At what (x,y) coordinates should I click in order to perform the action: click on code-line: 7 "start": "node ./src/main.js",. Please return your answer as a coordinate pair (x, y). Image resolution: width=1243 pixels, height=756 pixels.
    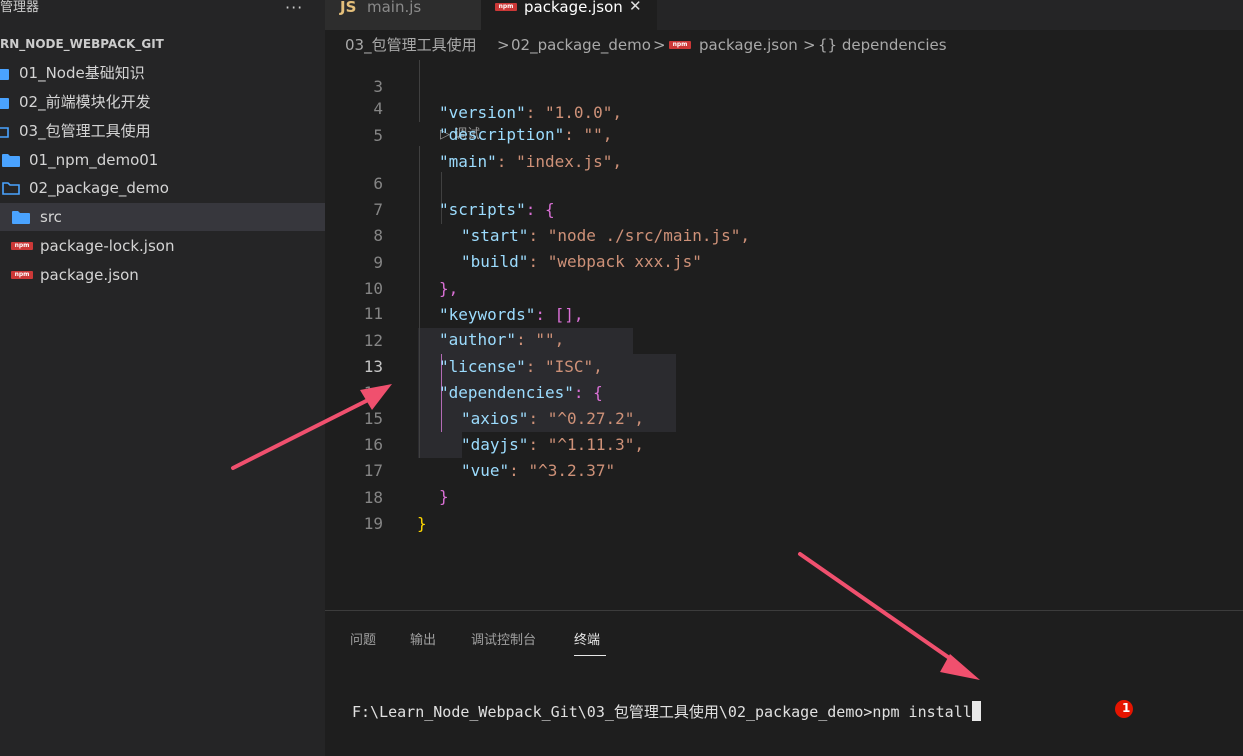
    Looking at the image, I should click on (784, 208).